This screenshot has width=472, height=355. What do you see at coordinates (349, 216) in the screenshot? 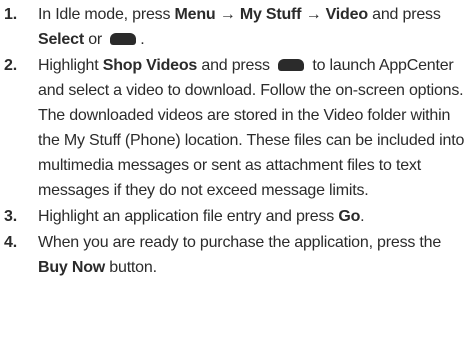
I see `go-key-label: Go` at bounding box center [349, 216].